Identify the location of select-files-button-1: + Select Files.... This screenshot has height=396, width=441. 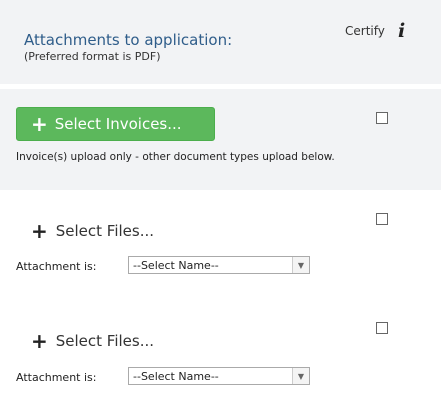
(92, 231).